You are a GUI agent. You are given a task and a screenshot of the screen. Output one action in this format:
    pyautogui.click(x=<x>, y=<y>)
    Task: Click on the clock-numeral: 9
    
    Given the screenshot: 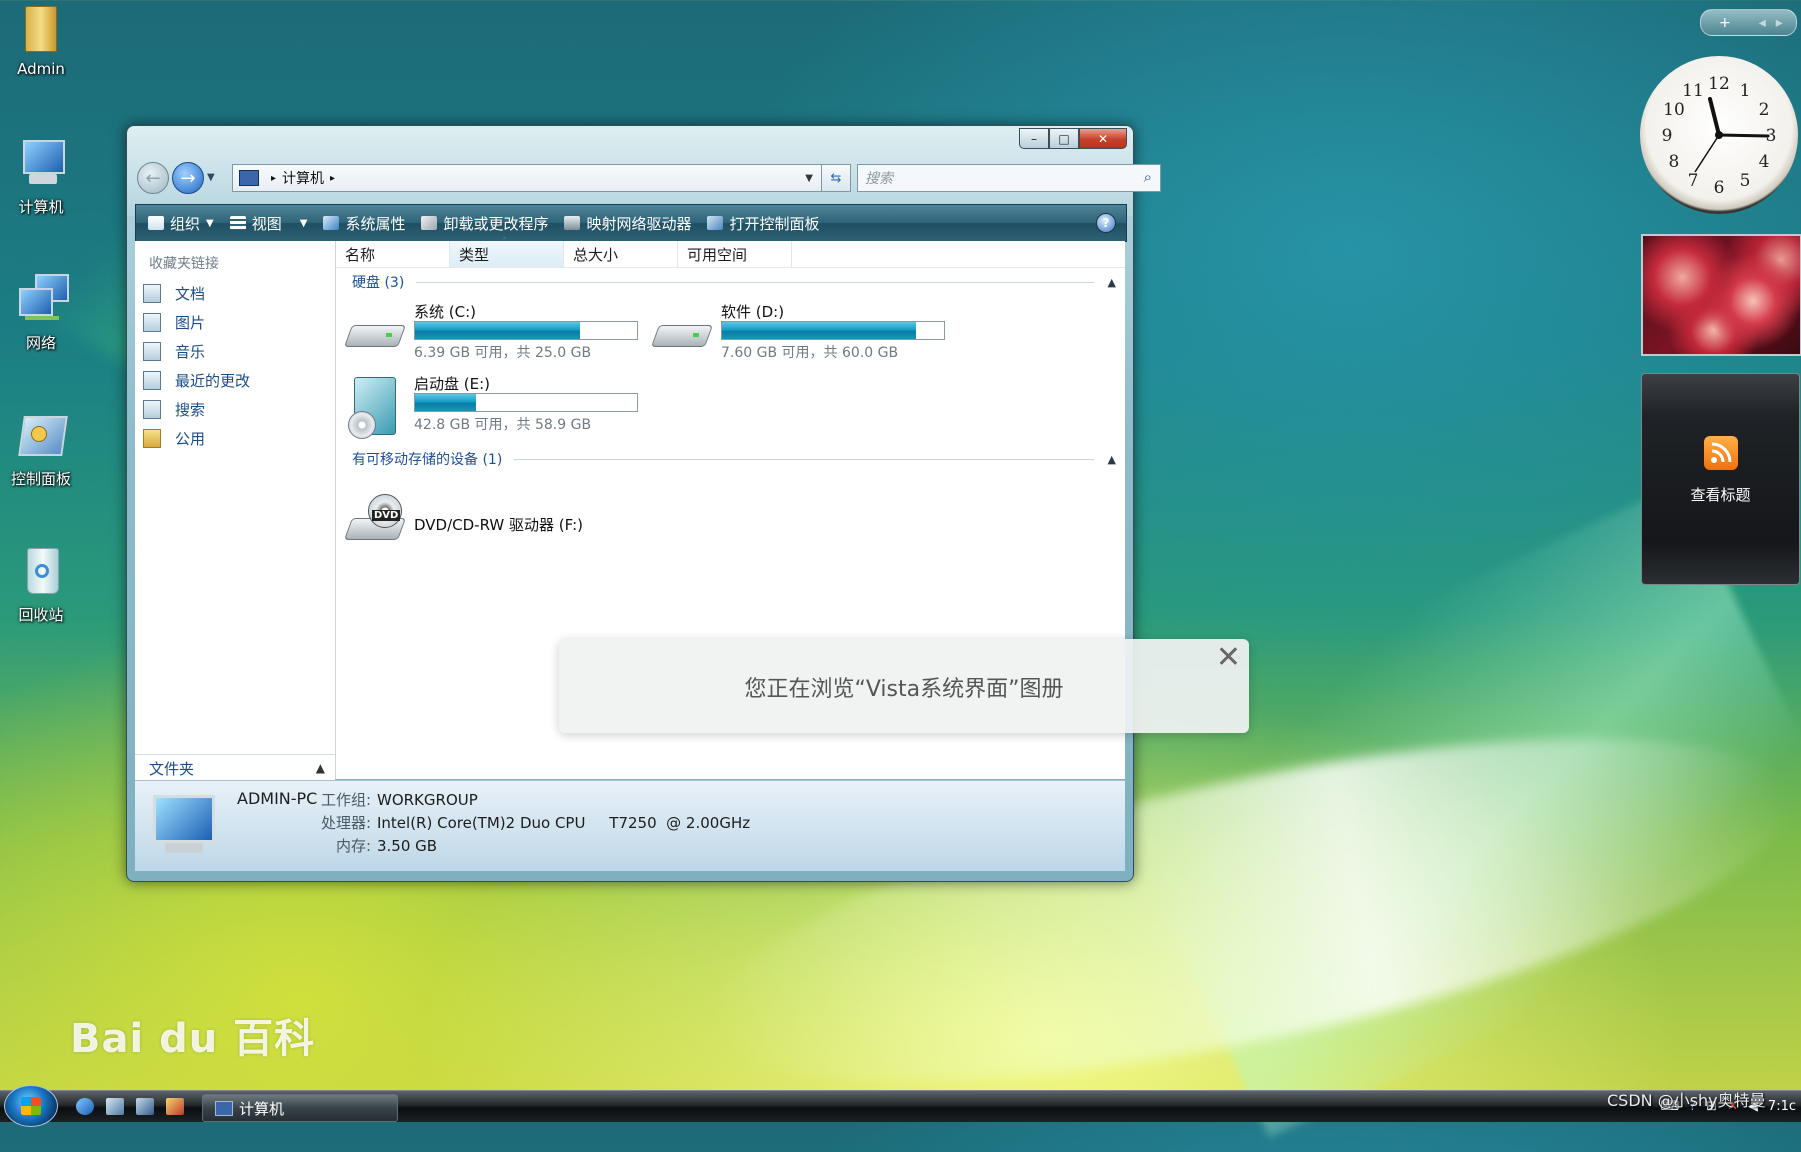 What is the action you would take?
    pyautogui.click(x=1667, y=136)
    